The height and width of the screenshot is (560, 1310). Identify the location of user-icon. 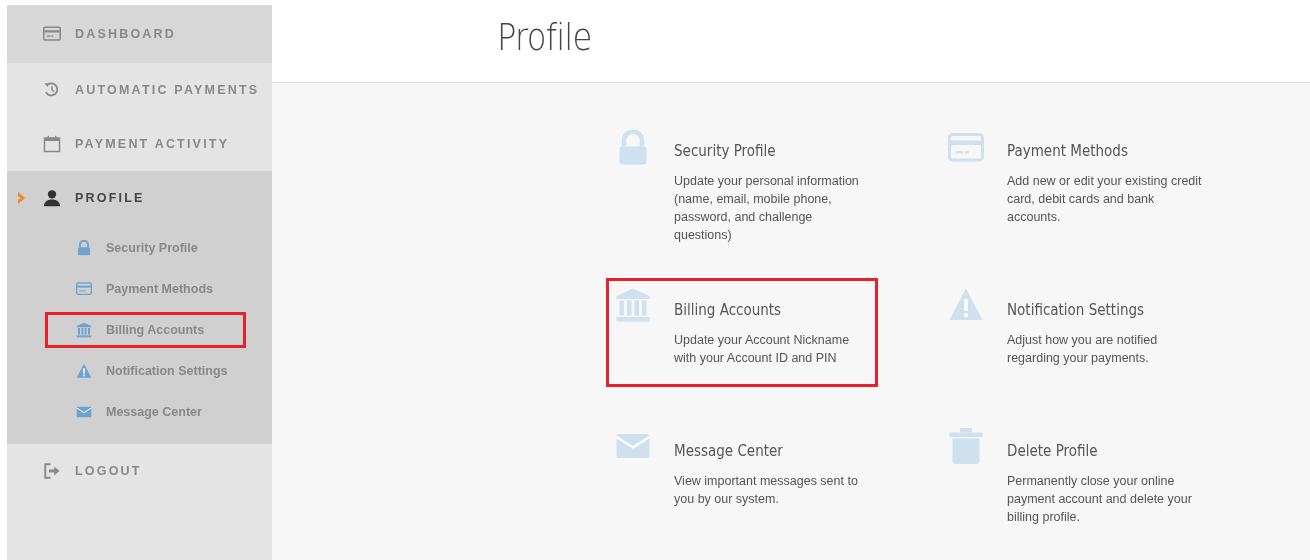
(52, 198).